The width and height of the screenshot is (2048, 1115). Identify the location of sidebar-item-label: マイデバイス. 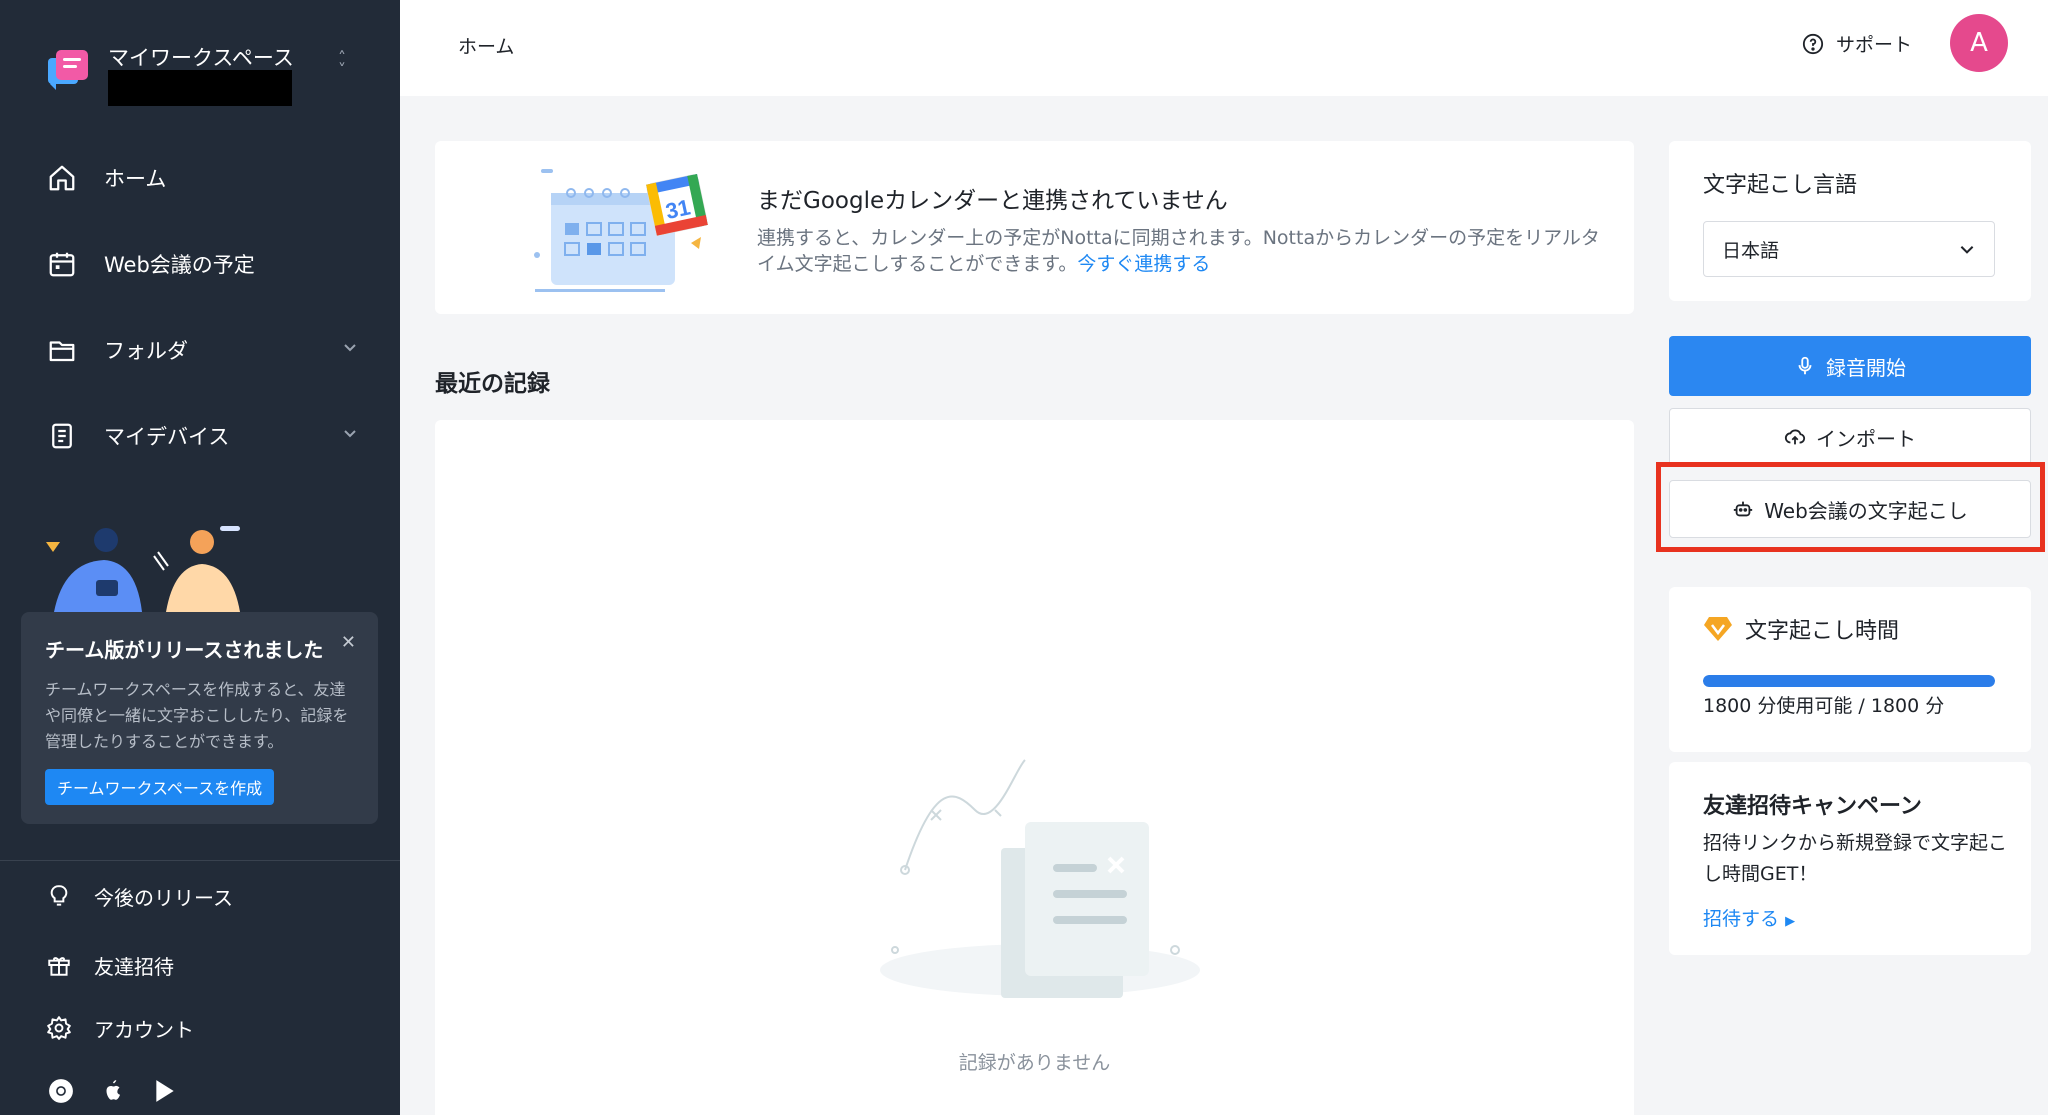
(167, 437).